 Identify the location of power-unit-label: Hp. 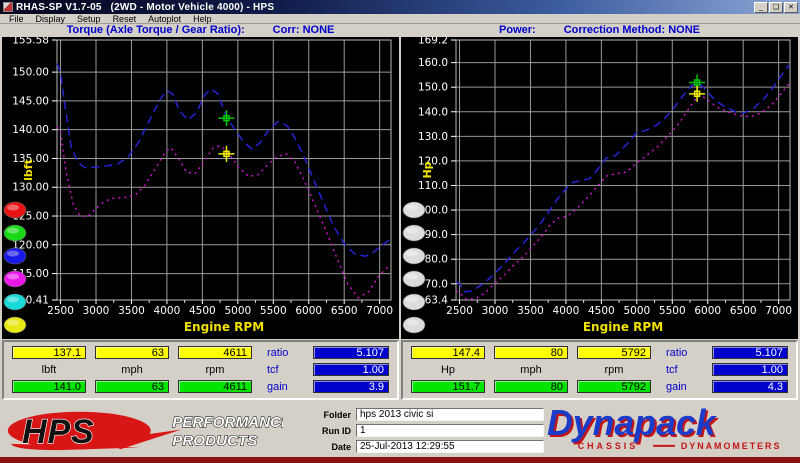
(448, 369).